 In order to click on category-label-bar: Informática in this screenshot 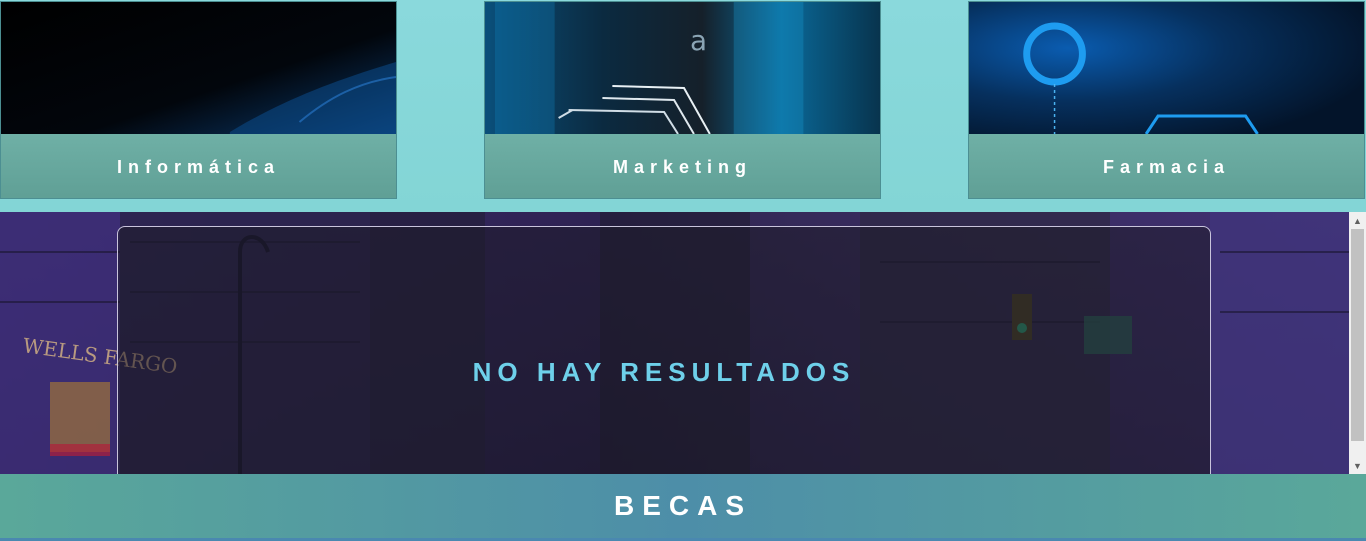, I will do `click(198, 166)`.